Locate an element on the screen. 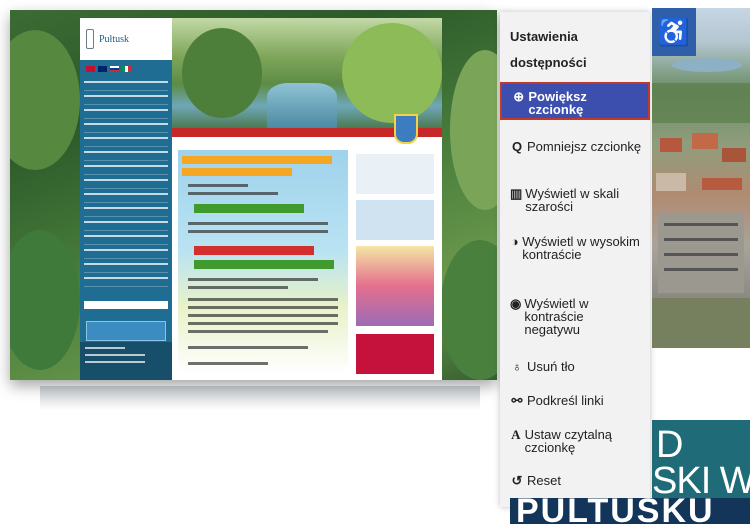  old-site-search is located at coordinates (126, 305).